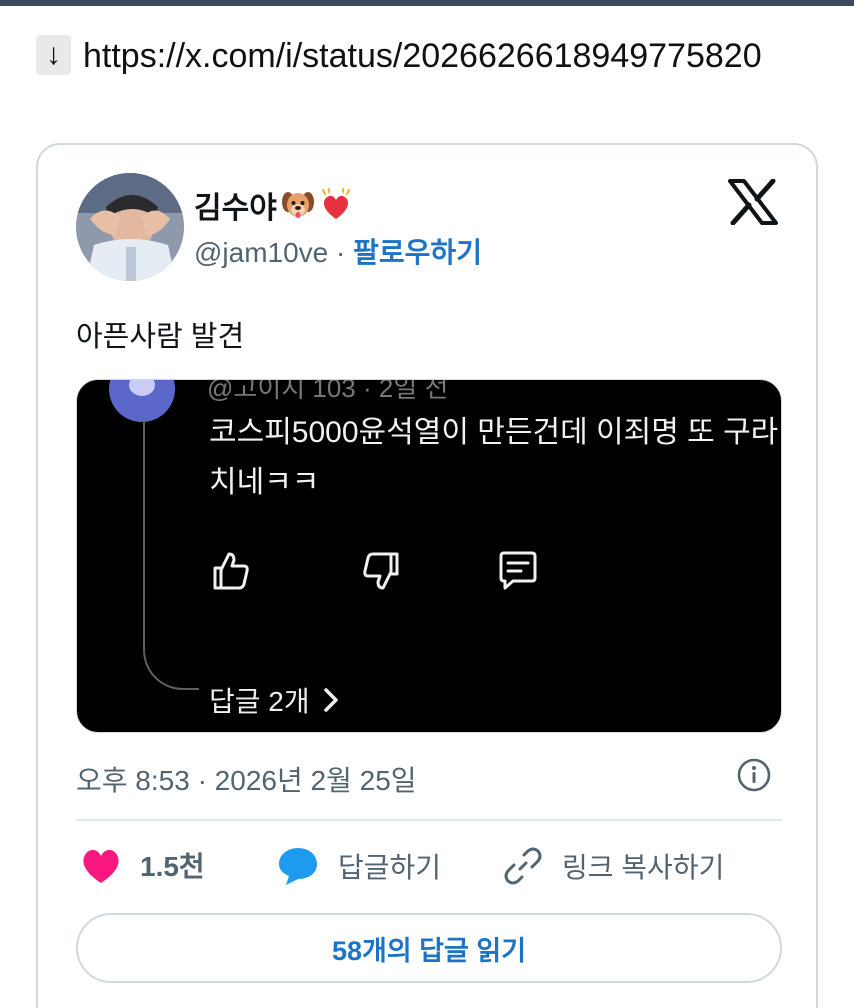 The height and width of the screenshot is (1008, 854). Describe the element at coordinates (246, 779) in the screenshot. I see `tweet-timestamp: 오후 8:53 · 2026년 2월 25일` at that location.